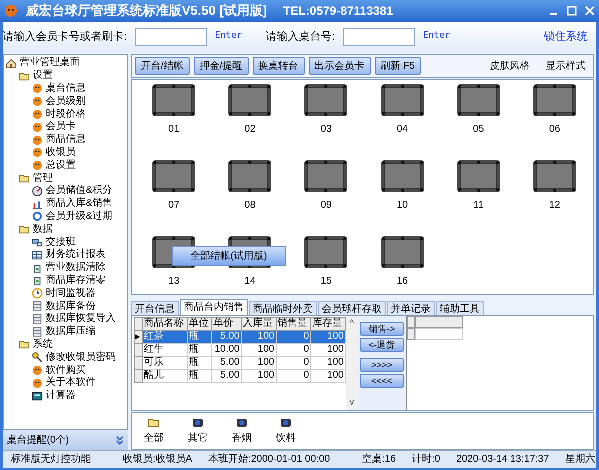 The height and width of the screenshot is (470, 599). I want to click on menu-item: 显示样式, so click(566, 66).